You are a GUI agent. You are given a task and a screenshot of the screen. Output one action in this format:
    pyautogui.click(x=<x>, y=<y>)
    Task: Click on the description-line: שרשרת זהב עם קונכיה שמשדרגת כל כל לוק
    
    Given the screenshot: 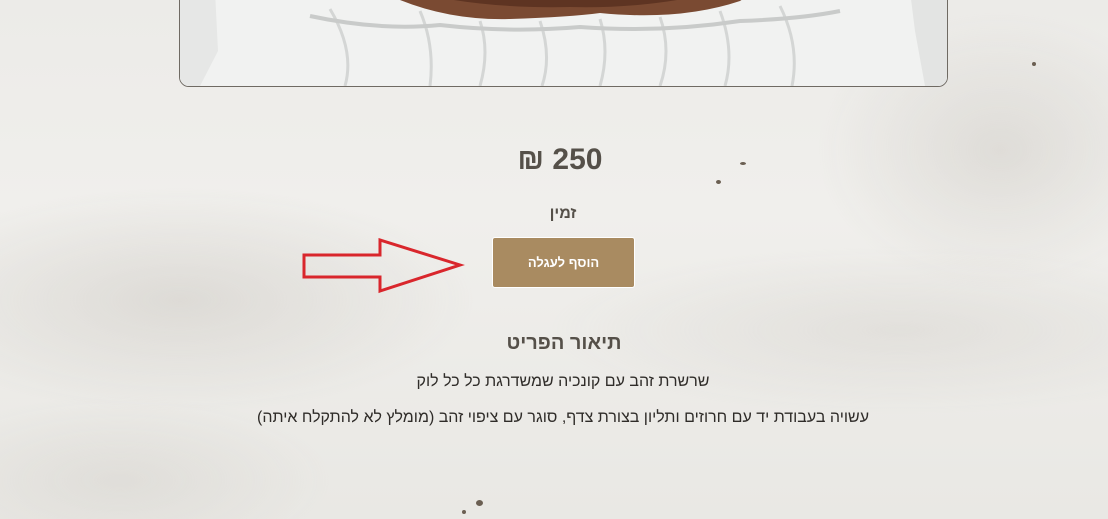 What is the action you would take?
    pyautogui.click(x=563, y=381)
    